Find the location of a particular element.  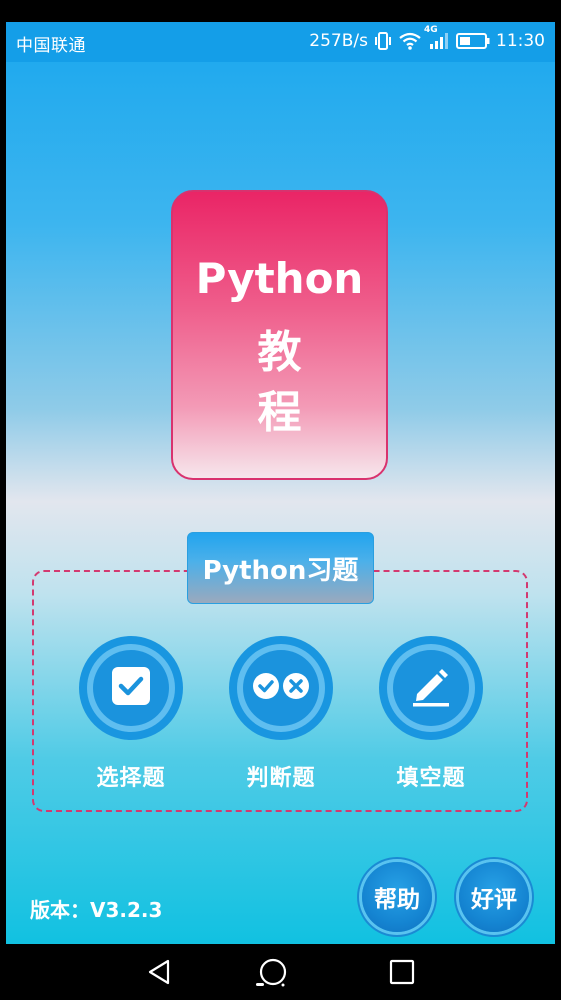

checkbox-icon is located at coordinates (131, 688).